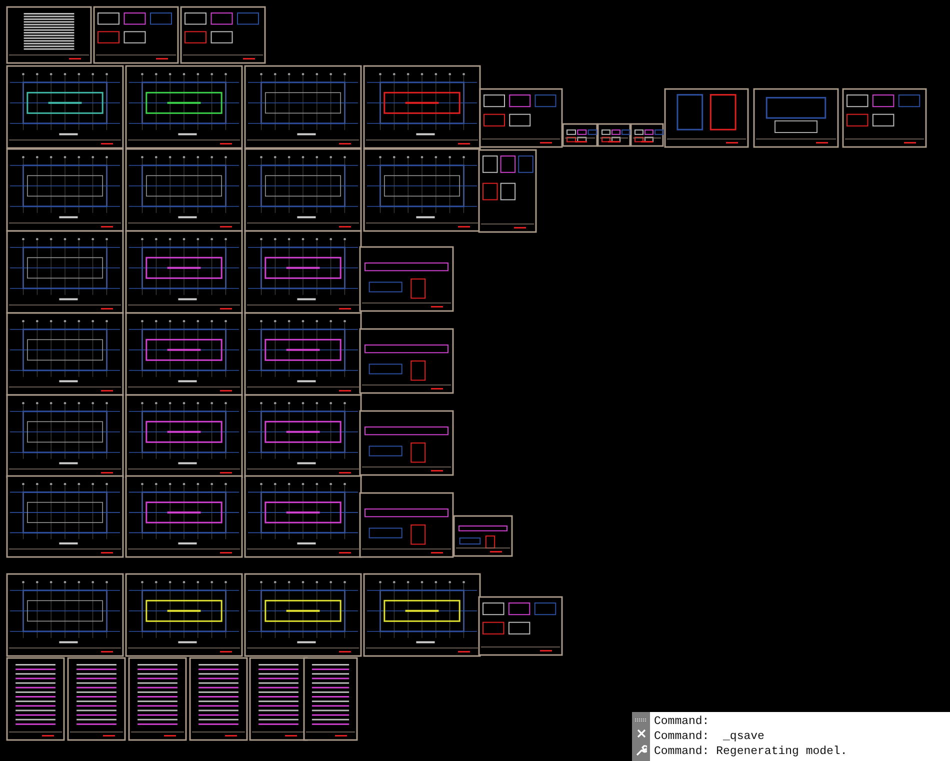 Image resolution: width=950 pixels, height=761 pixels. I want to click on close-icon, so click(641, 733).